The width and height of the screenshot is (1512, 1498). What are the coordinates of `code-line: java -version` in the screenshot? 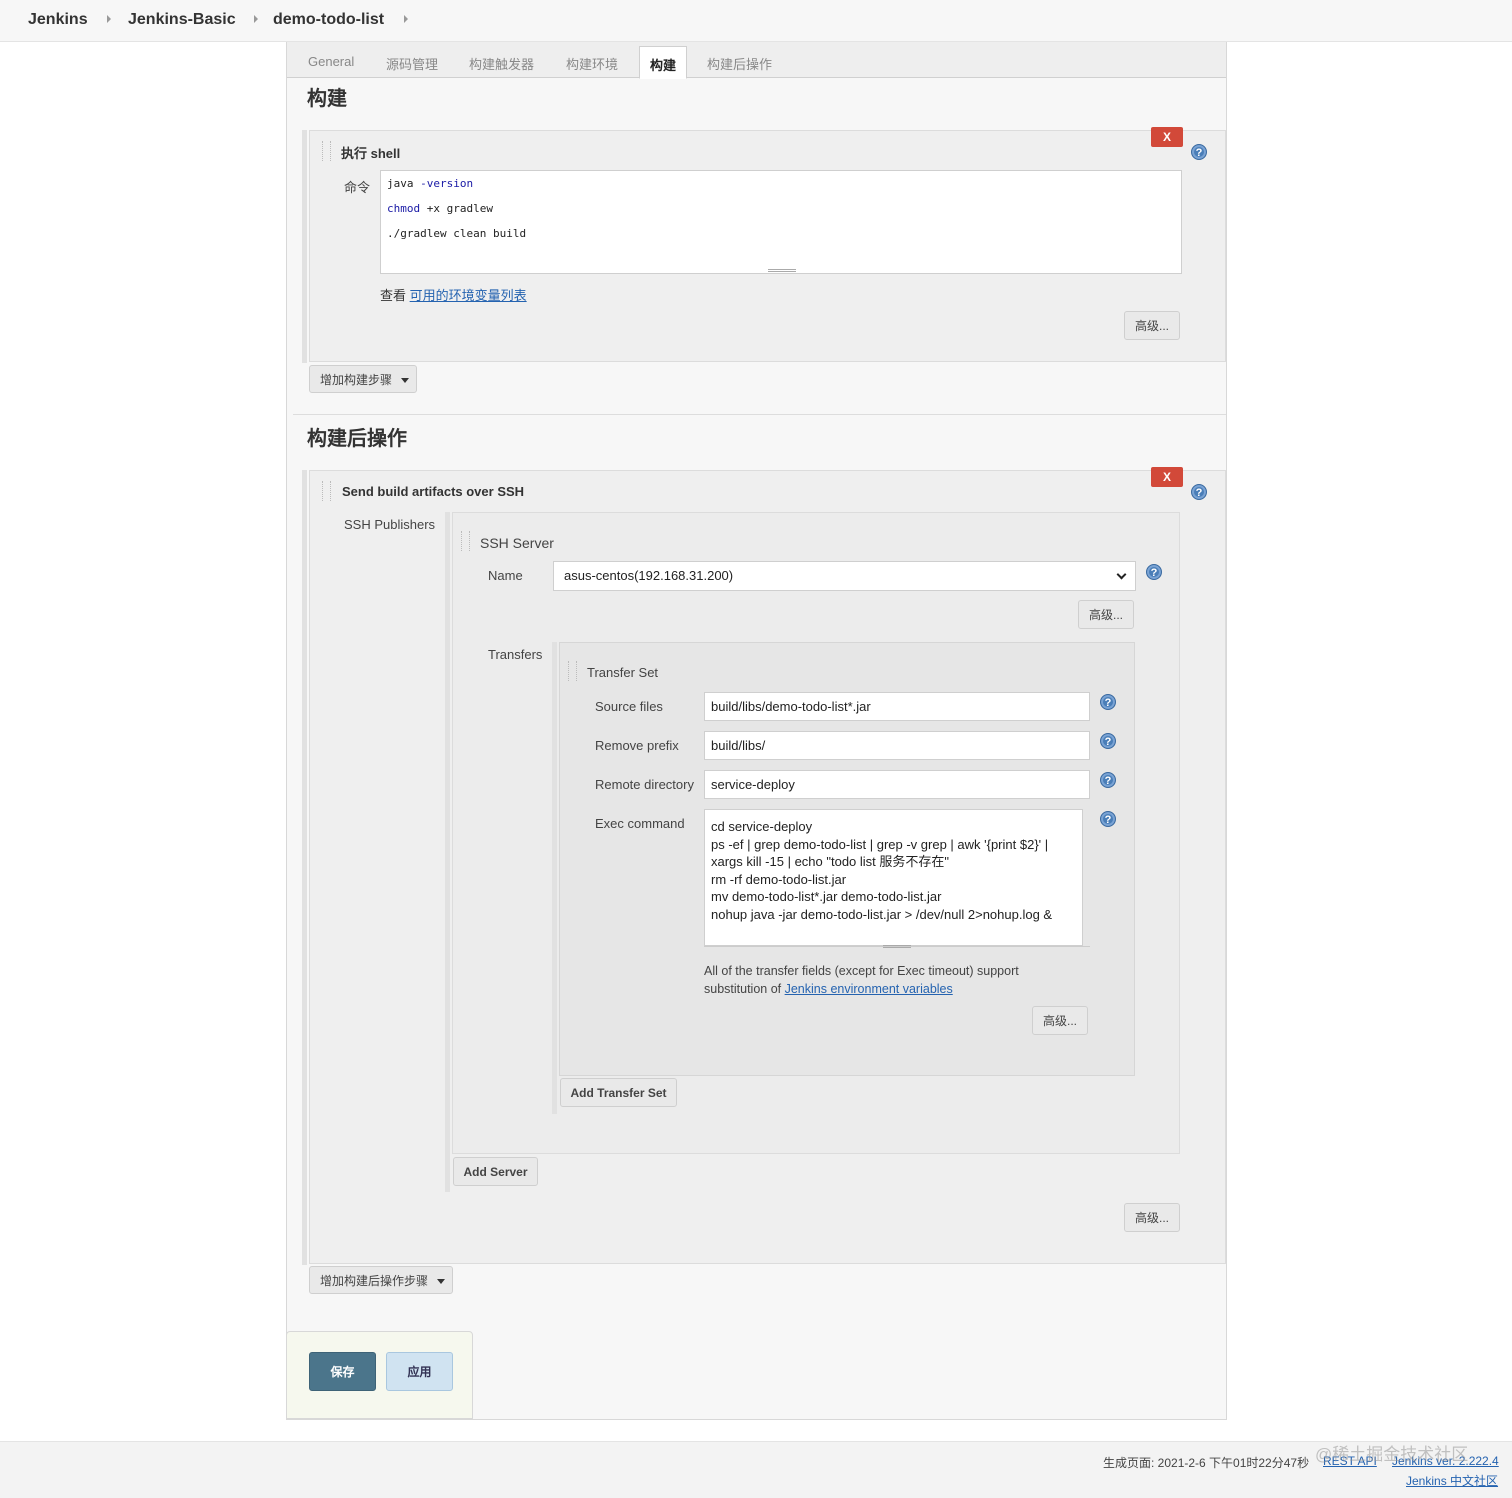 It's located at (430, 183).